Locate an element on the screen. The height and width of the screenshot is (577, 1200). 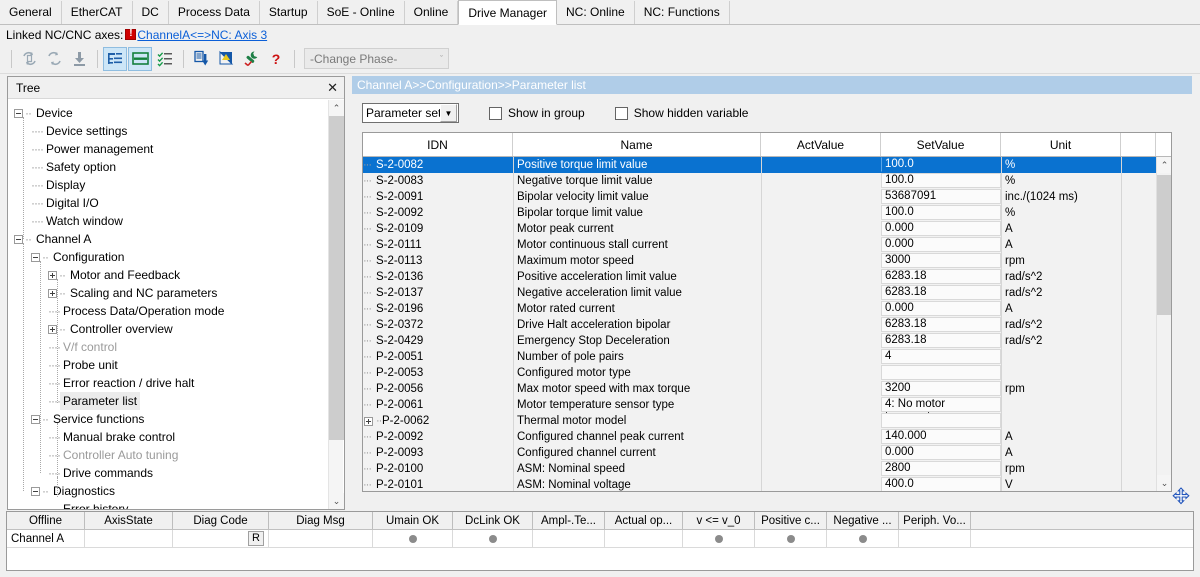
tree-item-configuration: ·· Configuration is located at coordinates (179, 257).